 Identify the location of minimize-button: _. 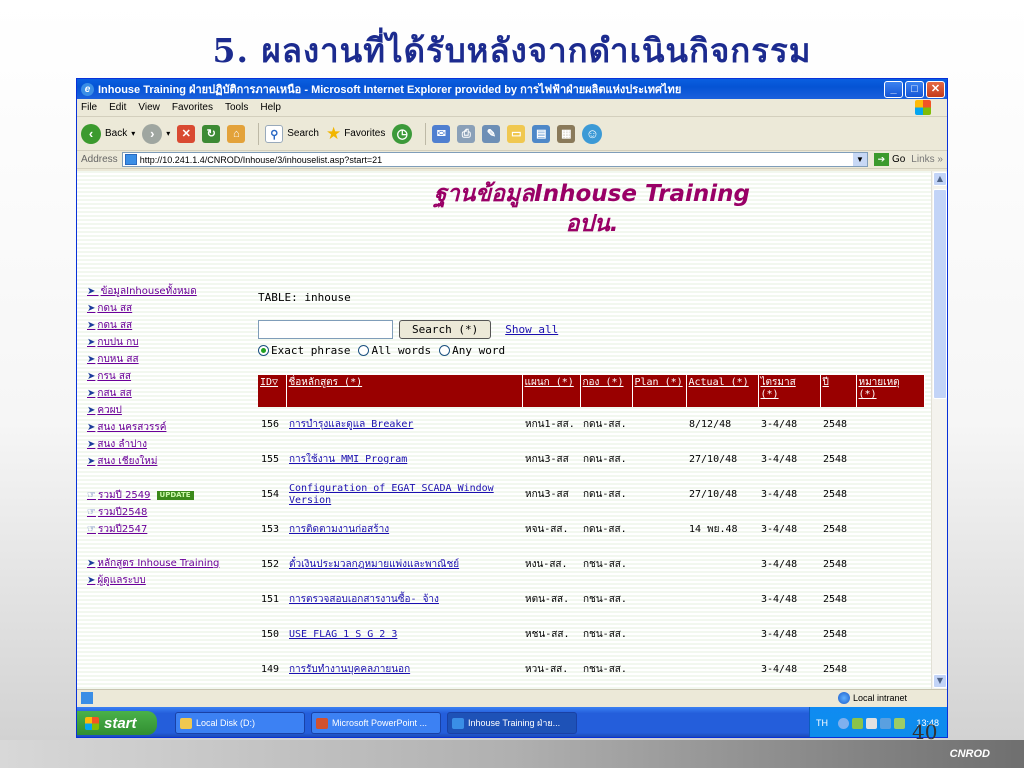
(893, 89).